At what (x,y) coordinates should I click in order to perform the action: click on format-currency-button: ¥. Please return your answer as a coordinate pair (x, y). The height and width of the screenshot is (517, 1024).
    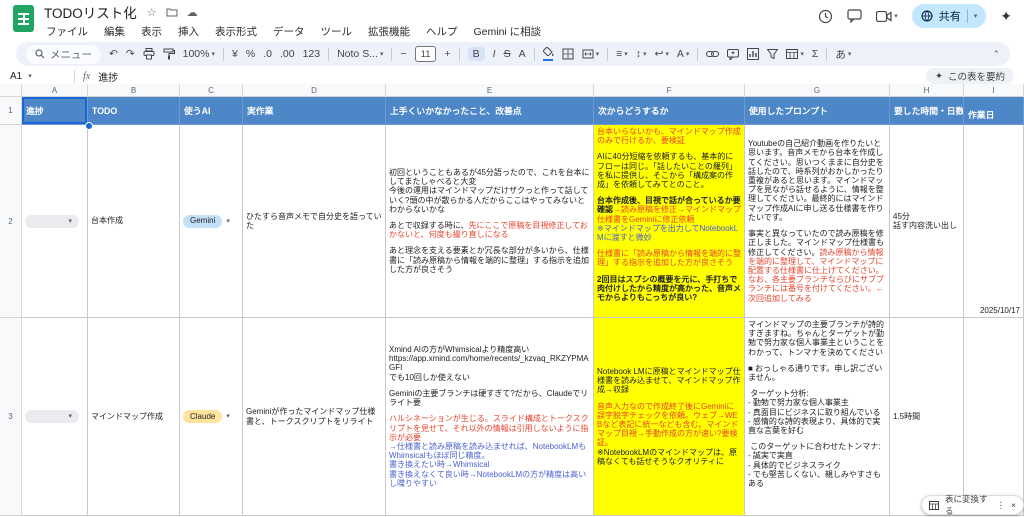
    Looking at the image, I should click on (235, 54).